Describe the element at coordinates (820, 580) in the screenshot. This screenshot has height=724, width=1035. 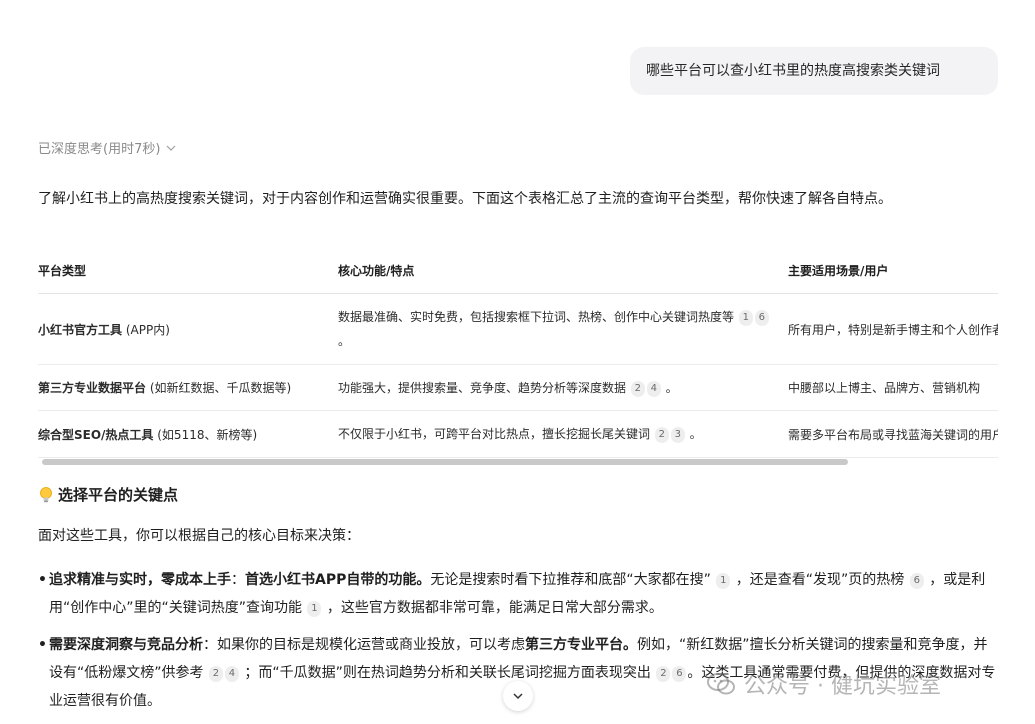
I see `bullet-text: ，还是查看“发现”页的热榜` at that location.